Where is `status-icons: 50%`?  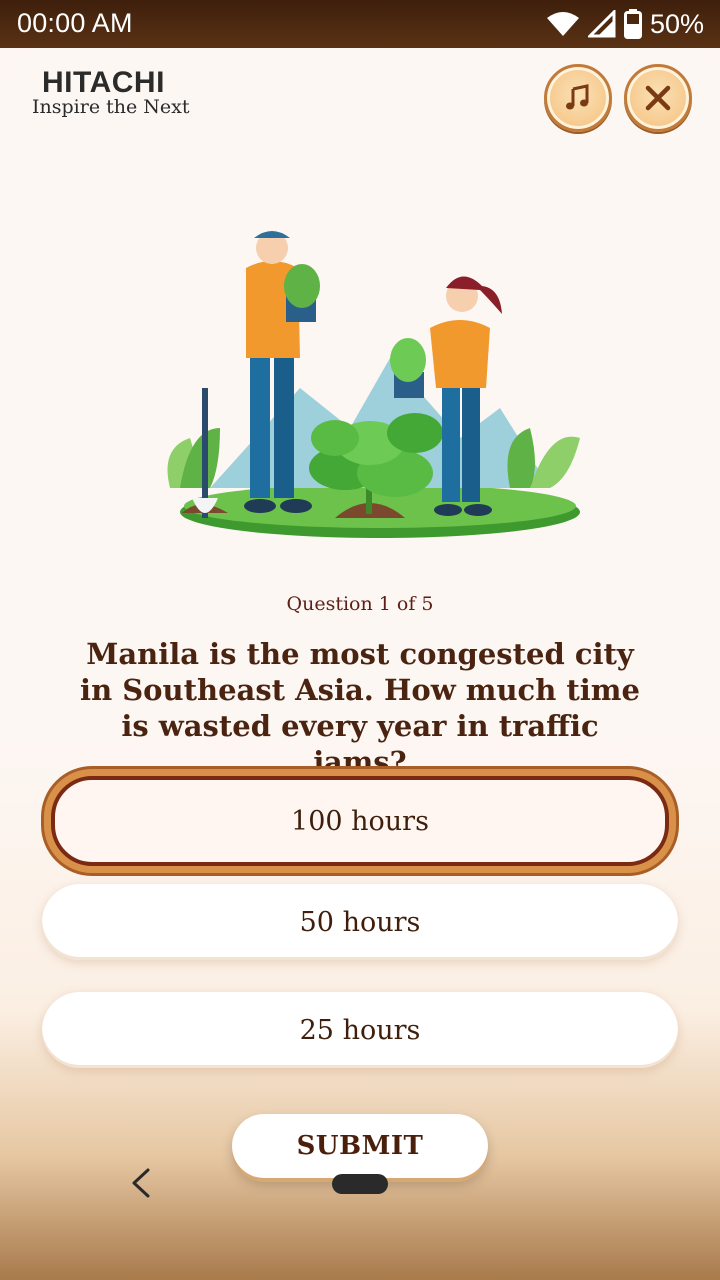 status-icons: 50% is located at coordinates (625, 24).